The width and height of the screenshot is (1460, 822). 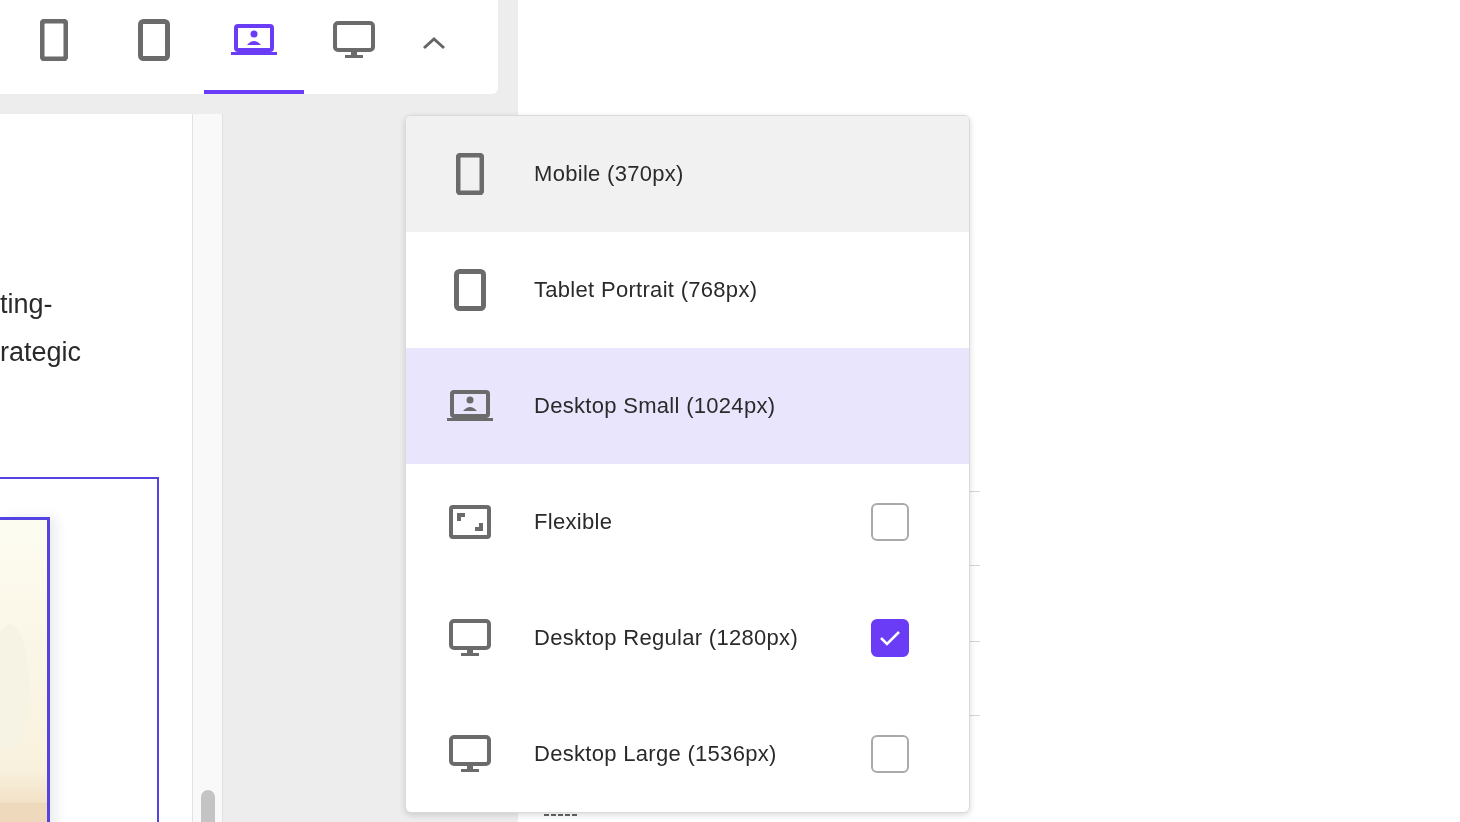 I want to click on scrollbar-thumb, so click(x=208, y=806).